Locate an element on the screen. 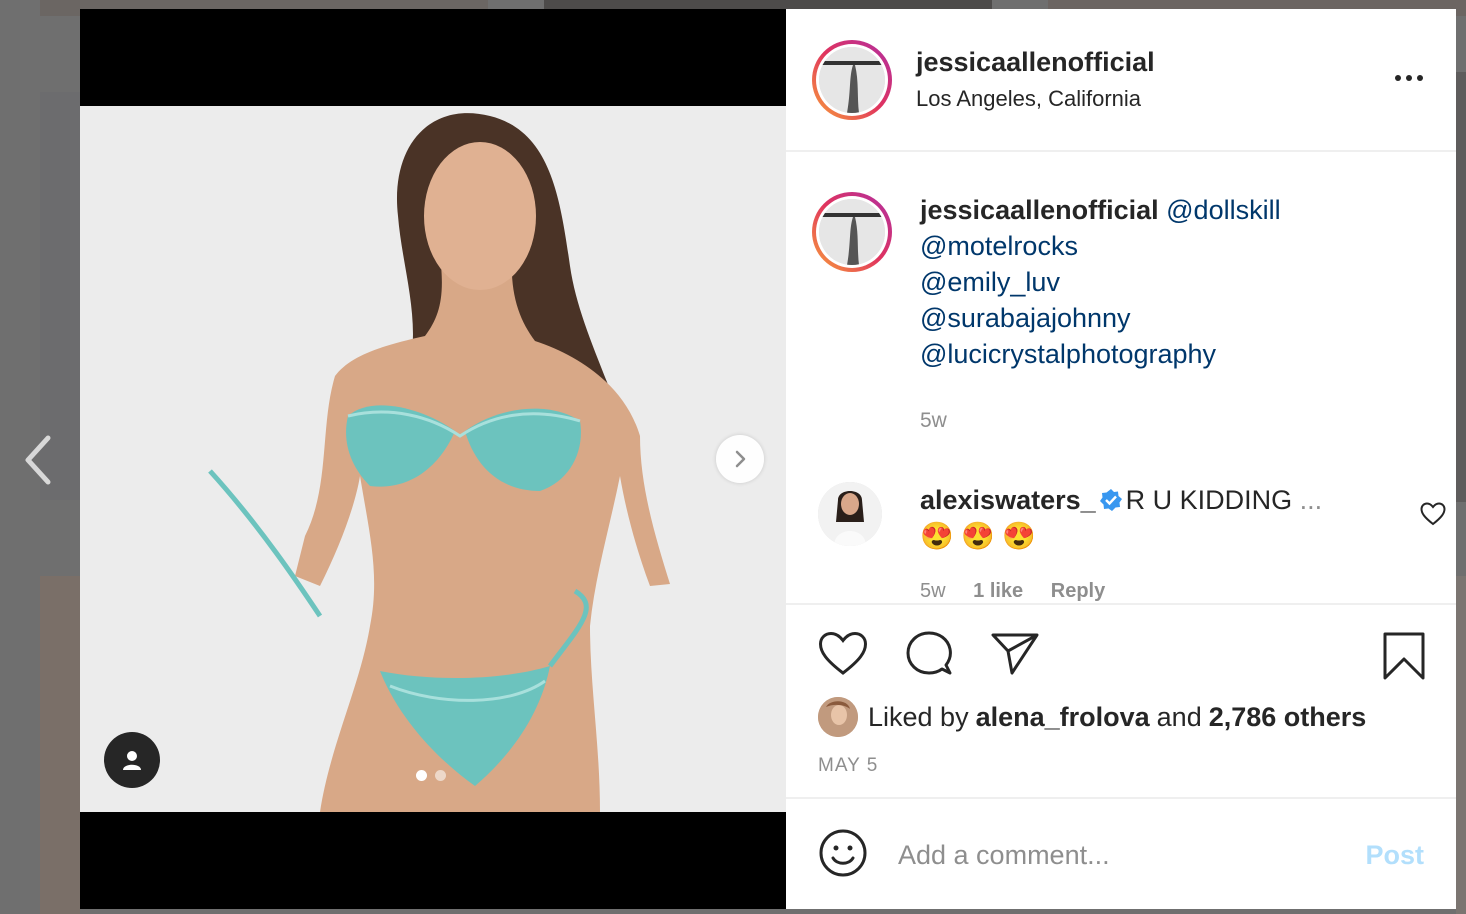 This screenshot has height=914, width=1466. share-button is located at coordinates (1015, 656).